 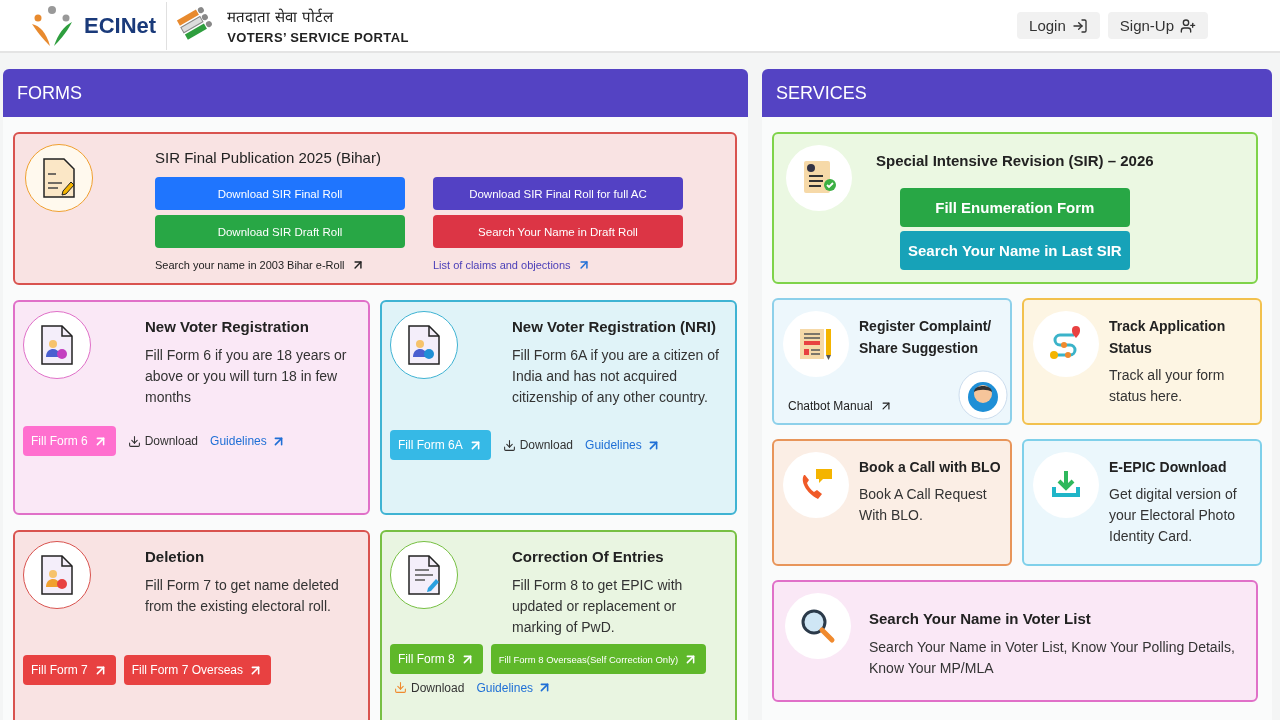 I want to click on action-button: Fill Form 8, so click(x=436, y=659).